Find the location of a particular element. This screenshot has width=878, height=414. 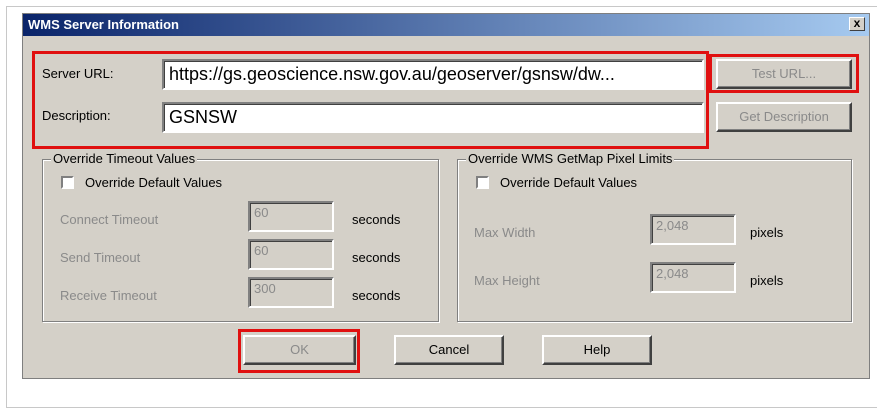

close-button: x is located at coordinates (857, 24).